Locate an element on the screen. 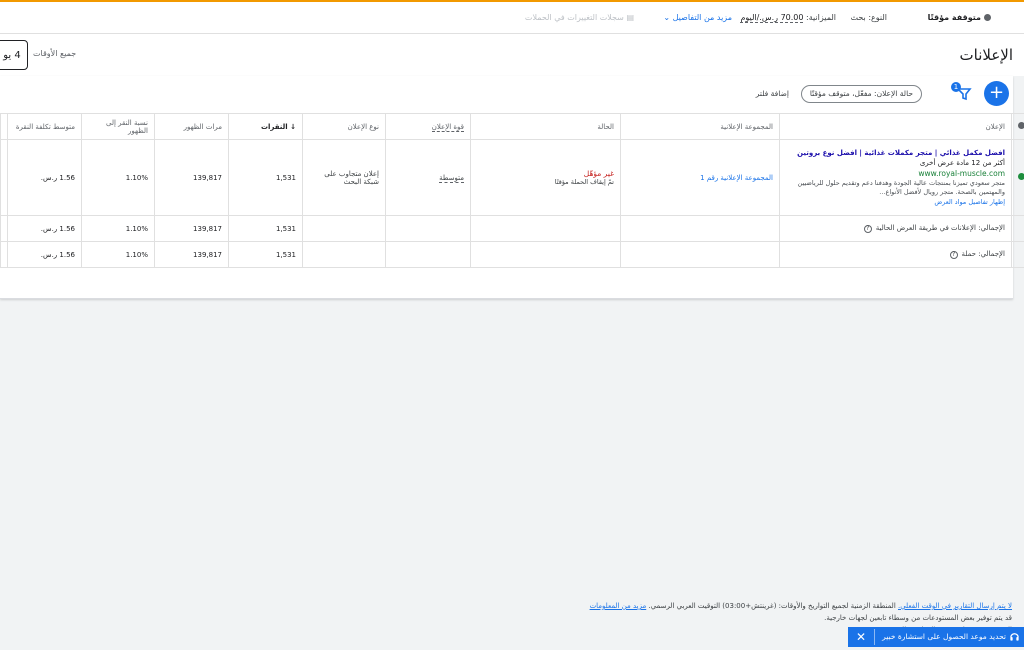  show-asset-details-link: إظهار تفاصيل مواد العرض is located at coordinates (895, 202).